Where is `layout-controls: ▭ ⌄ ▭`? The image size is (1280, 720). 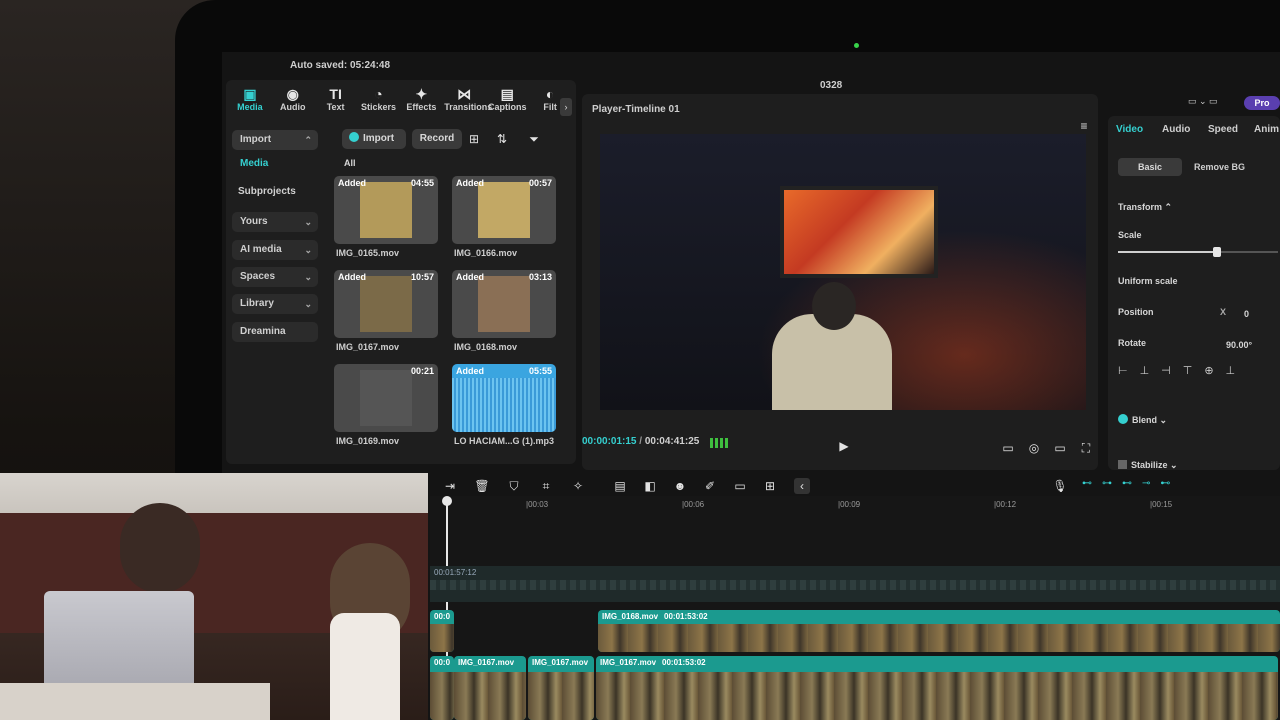
layout-controls: ▭ ⌄ ▭ is located at coordinates (1216, 101).